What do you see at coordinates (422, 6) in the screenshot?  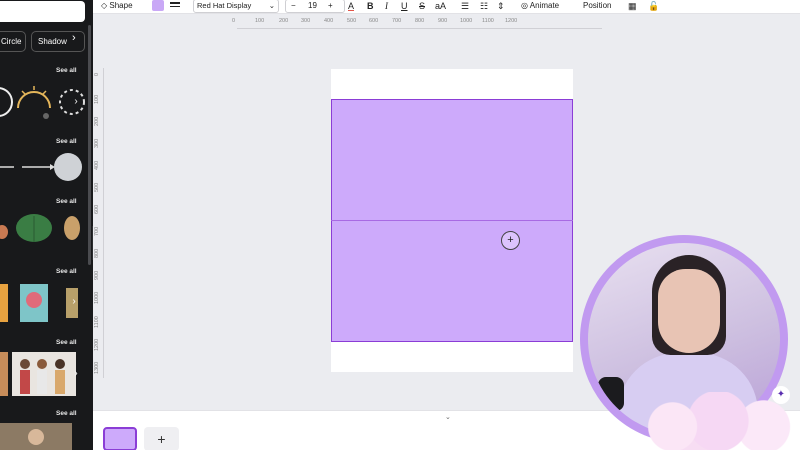 I see `strikethrough-icon: S` at bounding box center [422, 6].